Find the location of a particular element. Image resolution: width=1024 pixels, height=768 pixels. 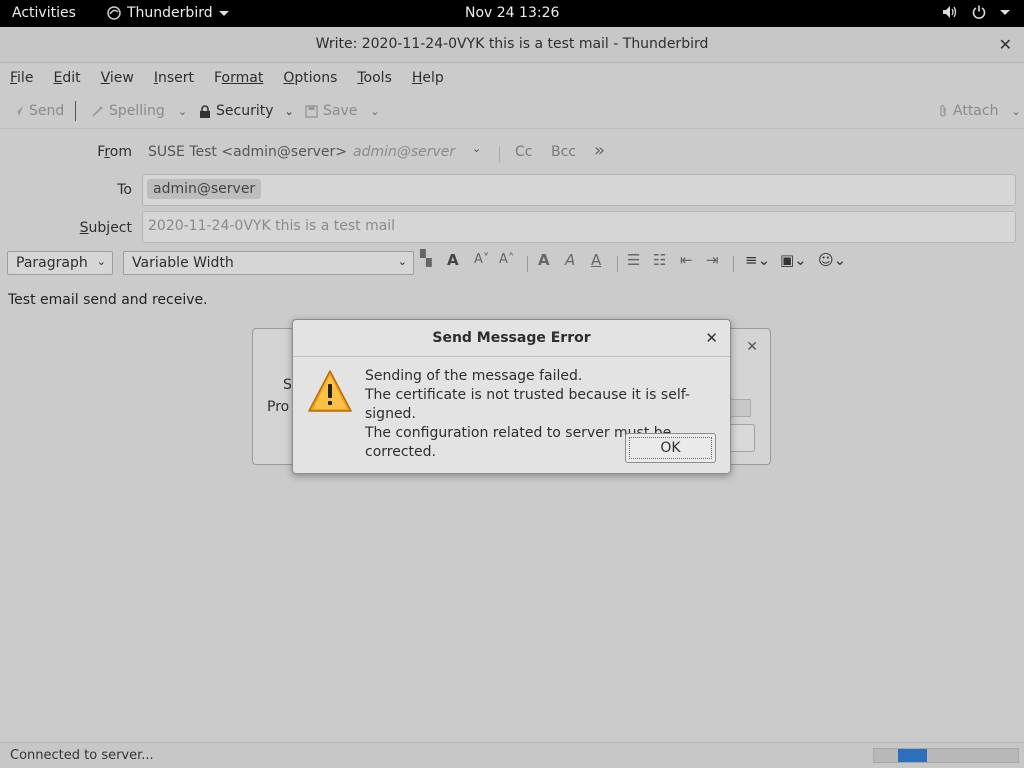

thunderbird-app-icon is located at coordinates (114, 13).